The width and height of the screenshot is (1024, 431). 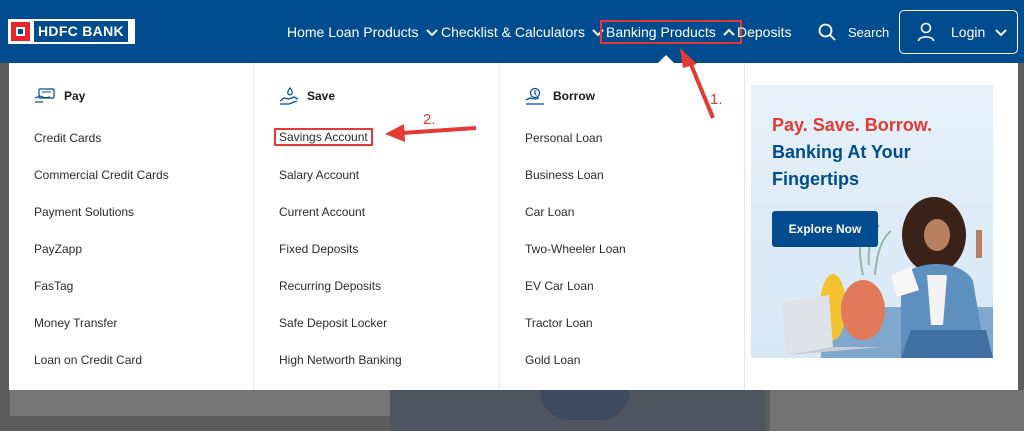 I want to click on borrow-icon, so click(x=534, y=96).